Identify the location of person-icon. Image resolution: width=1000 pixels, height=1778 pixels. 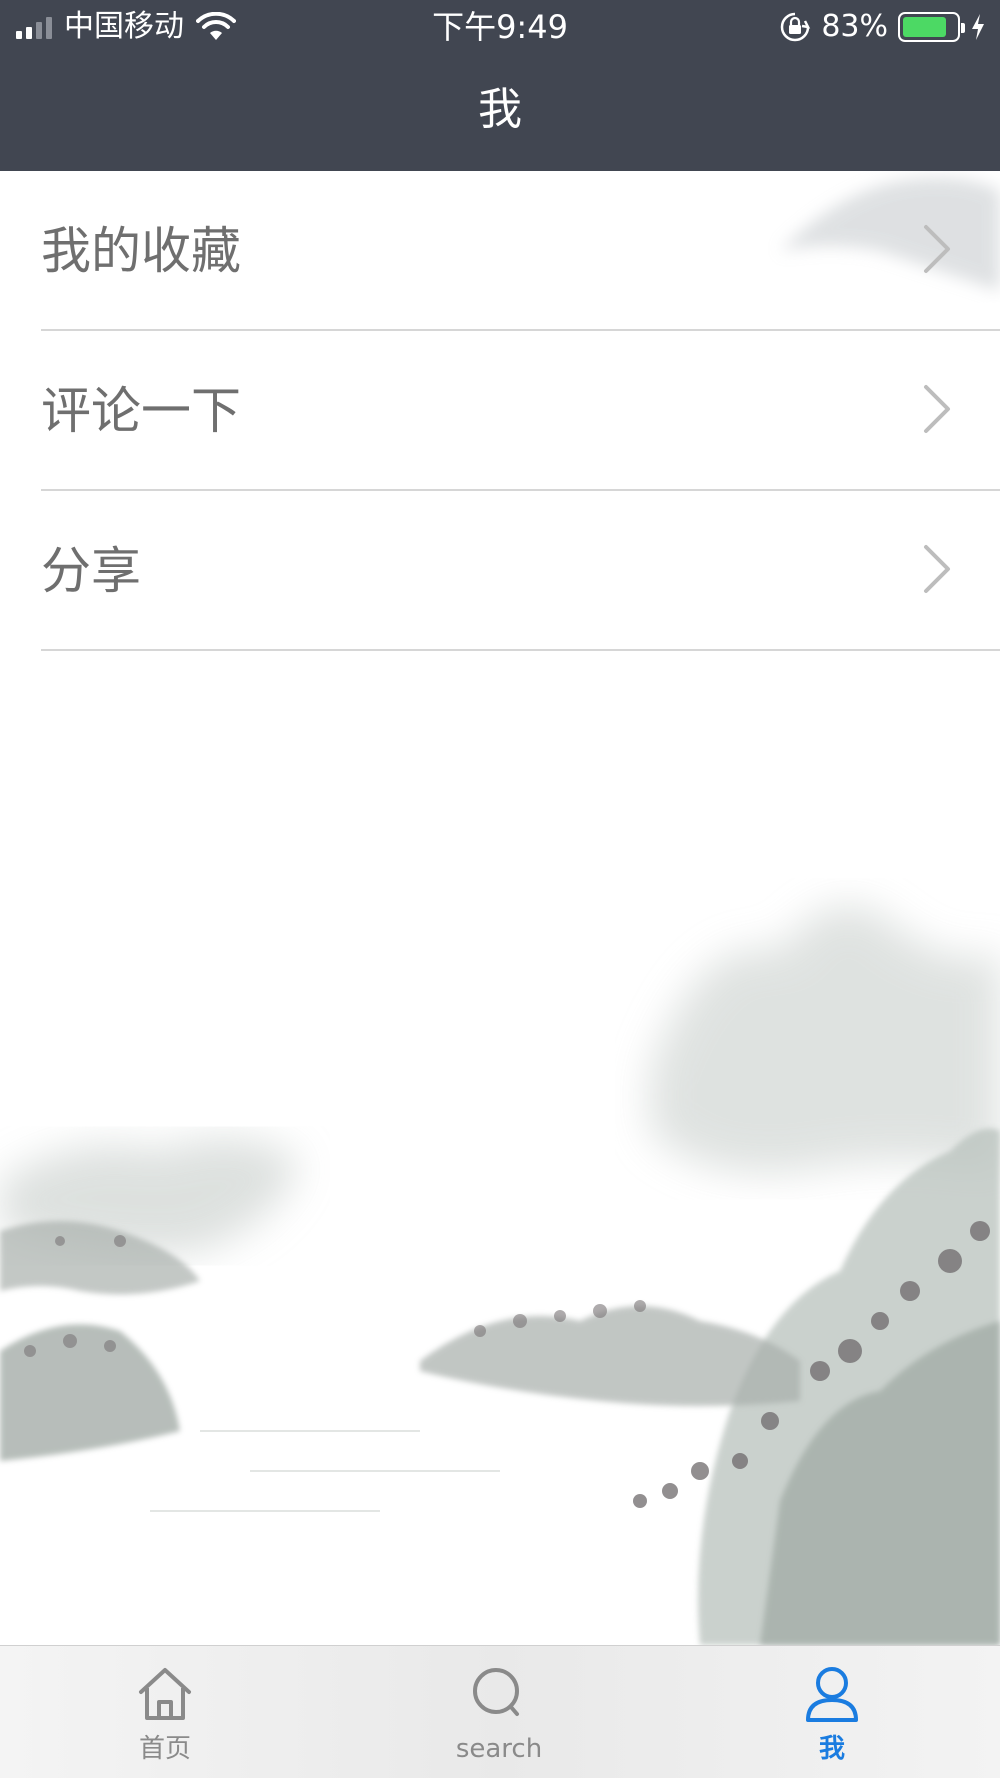
(832, 1694).